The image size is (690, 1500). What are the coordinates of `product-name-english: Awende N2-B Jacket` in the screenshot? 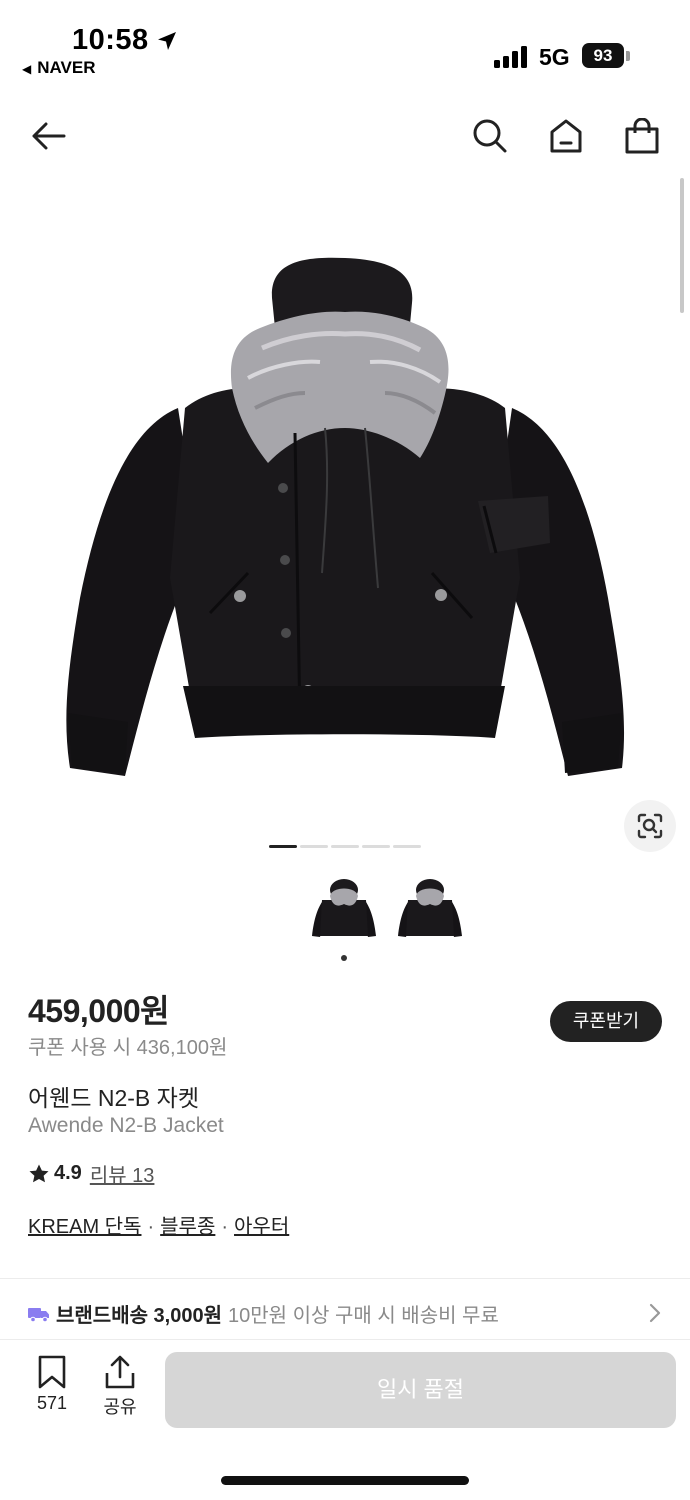 It's located at (126, 1125).